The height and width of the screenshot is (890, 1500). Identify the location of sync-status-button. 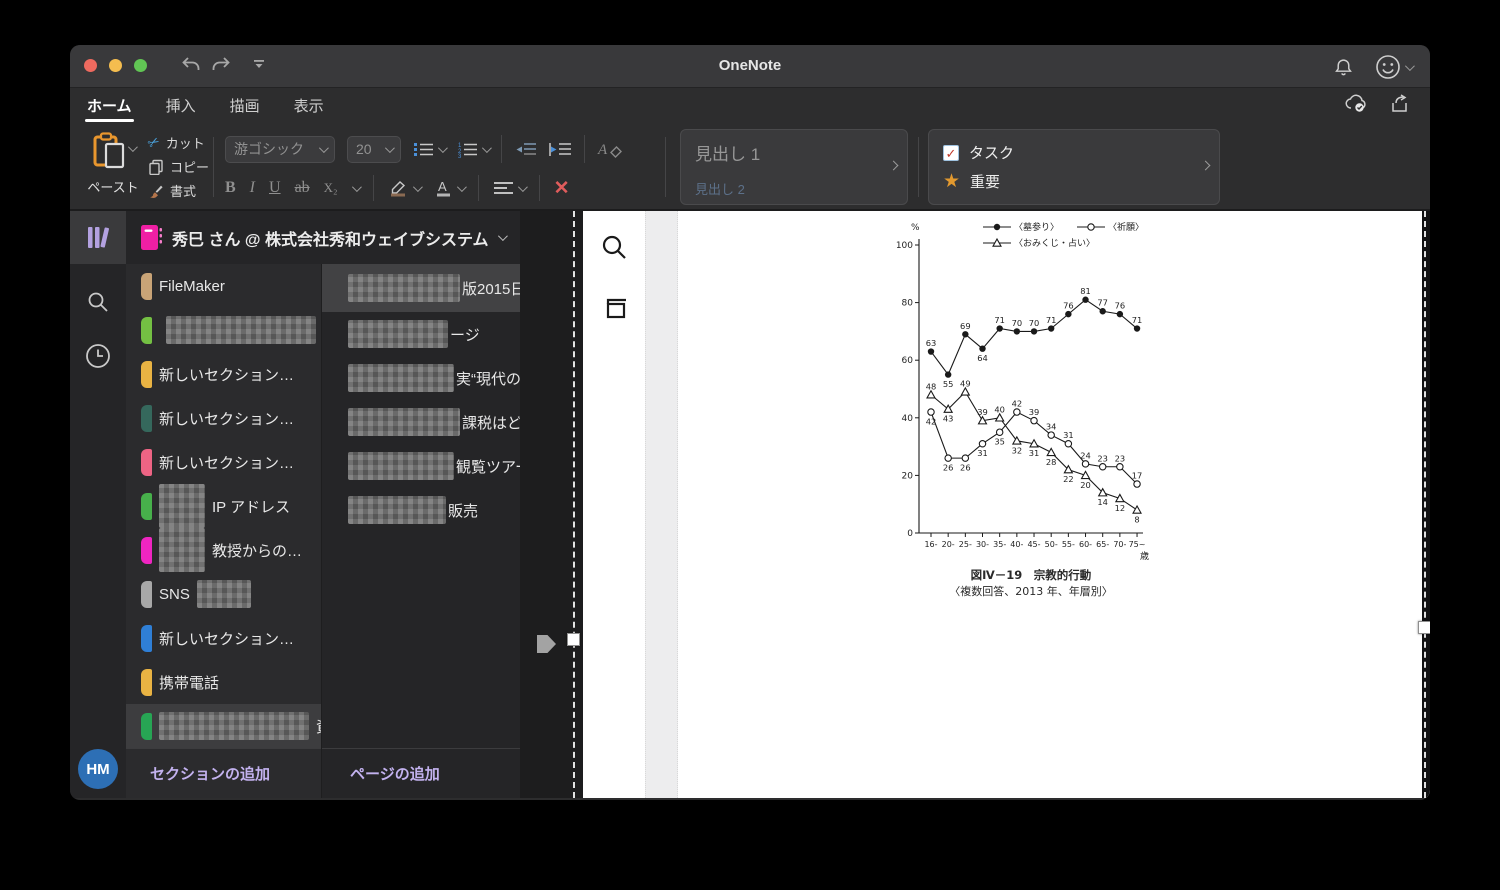
(1356, 103).